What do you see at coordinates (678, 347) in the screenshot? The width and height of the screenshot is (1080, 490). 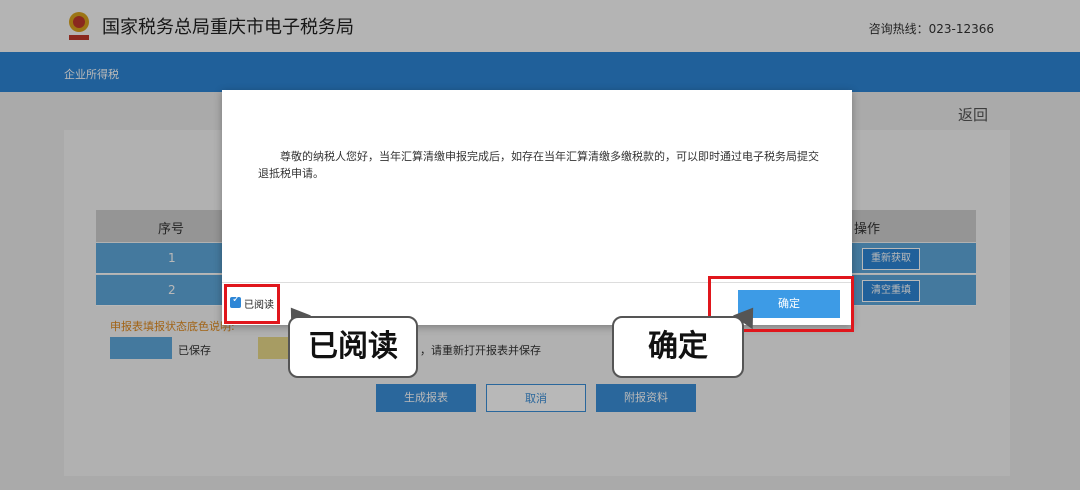 I see `confirm-callout: 确定` at bounding box center [678, 347].